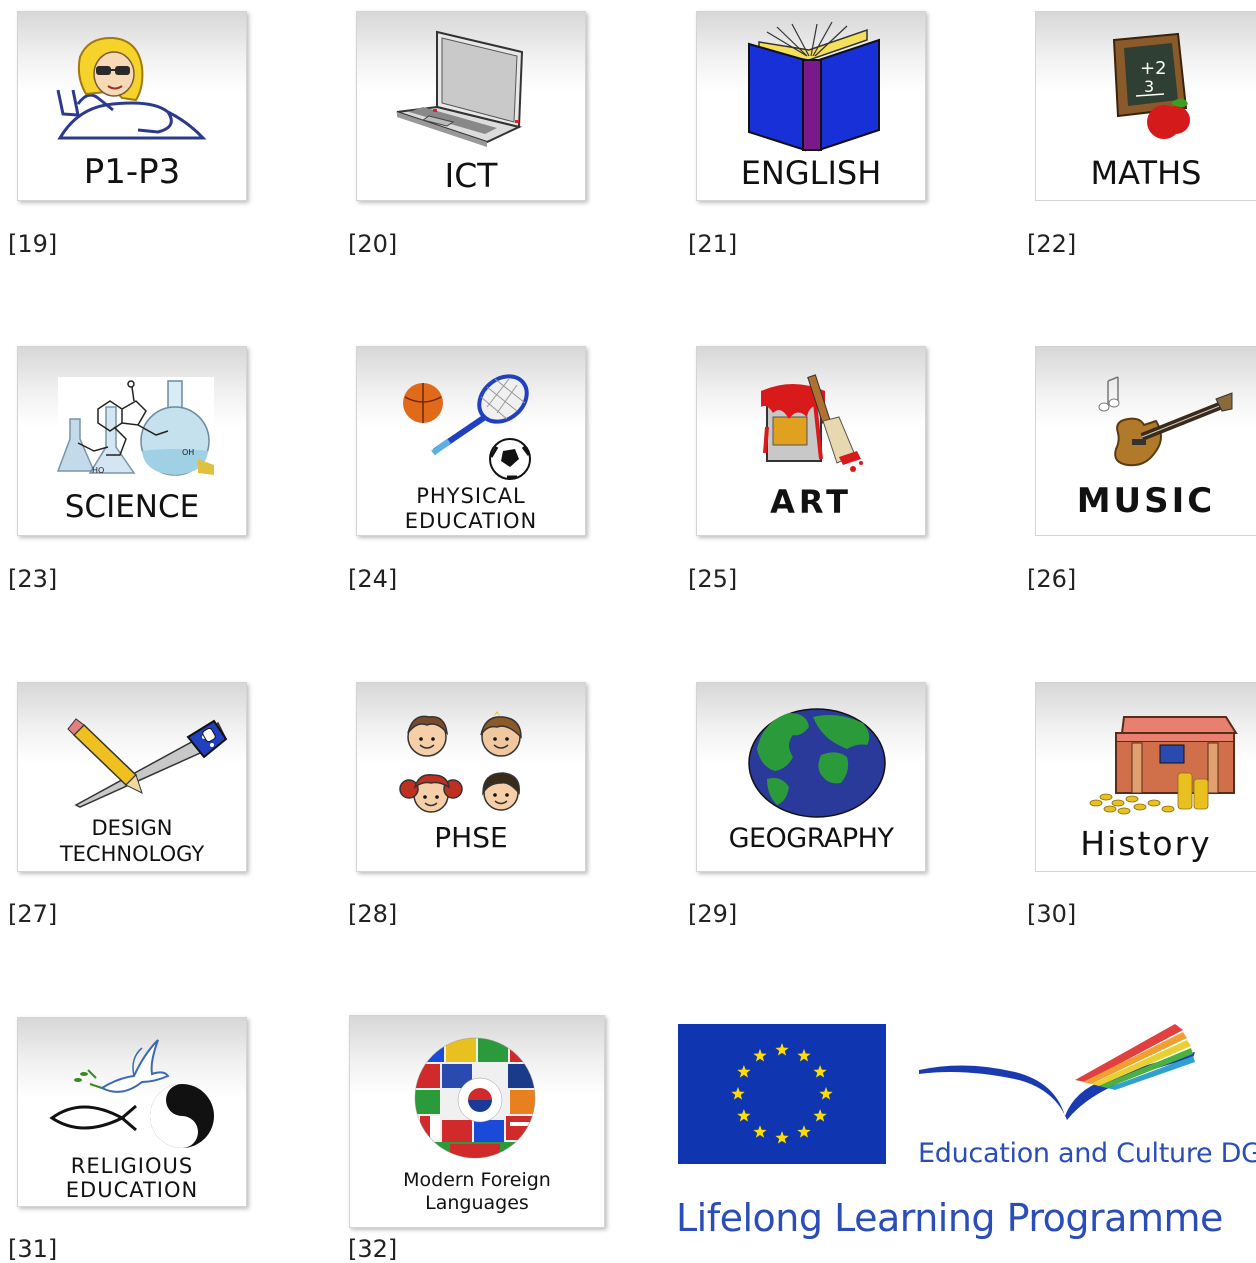 Image resolution: width=1256 pixels, height=1263 pixels. I want to click on tile-physical-education: PHYSICAL EDUCATION, so click(471, 441).